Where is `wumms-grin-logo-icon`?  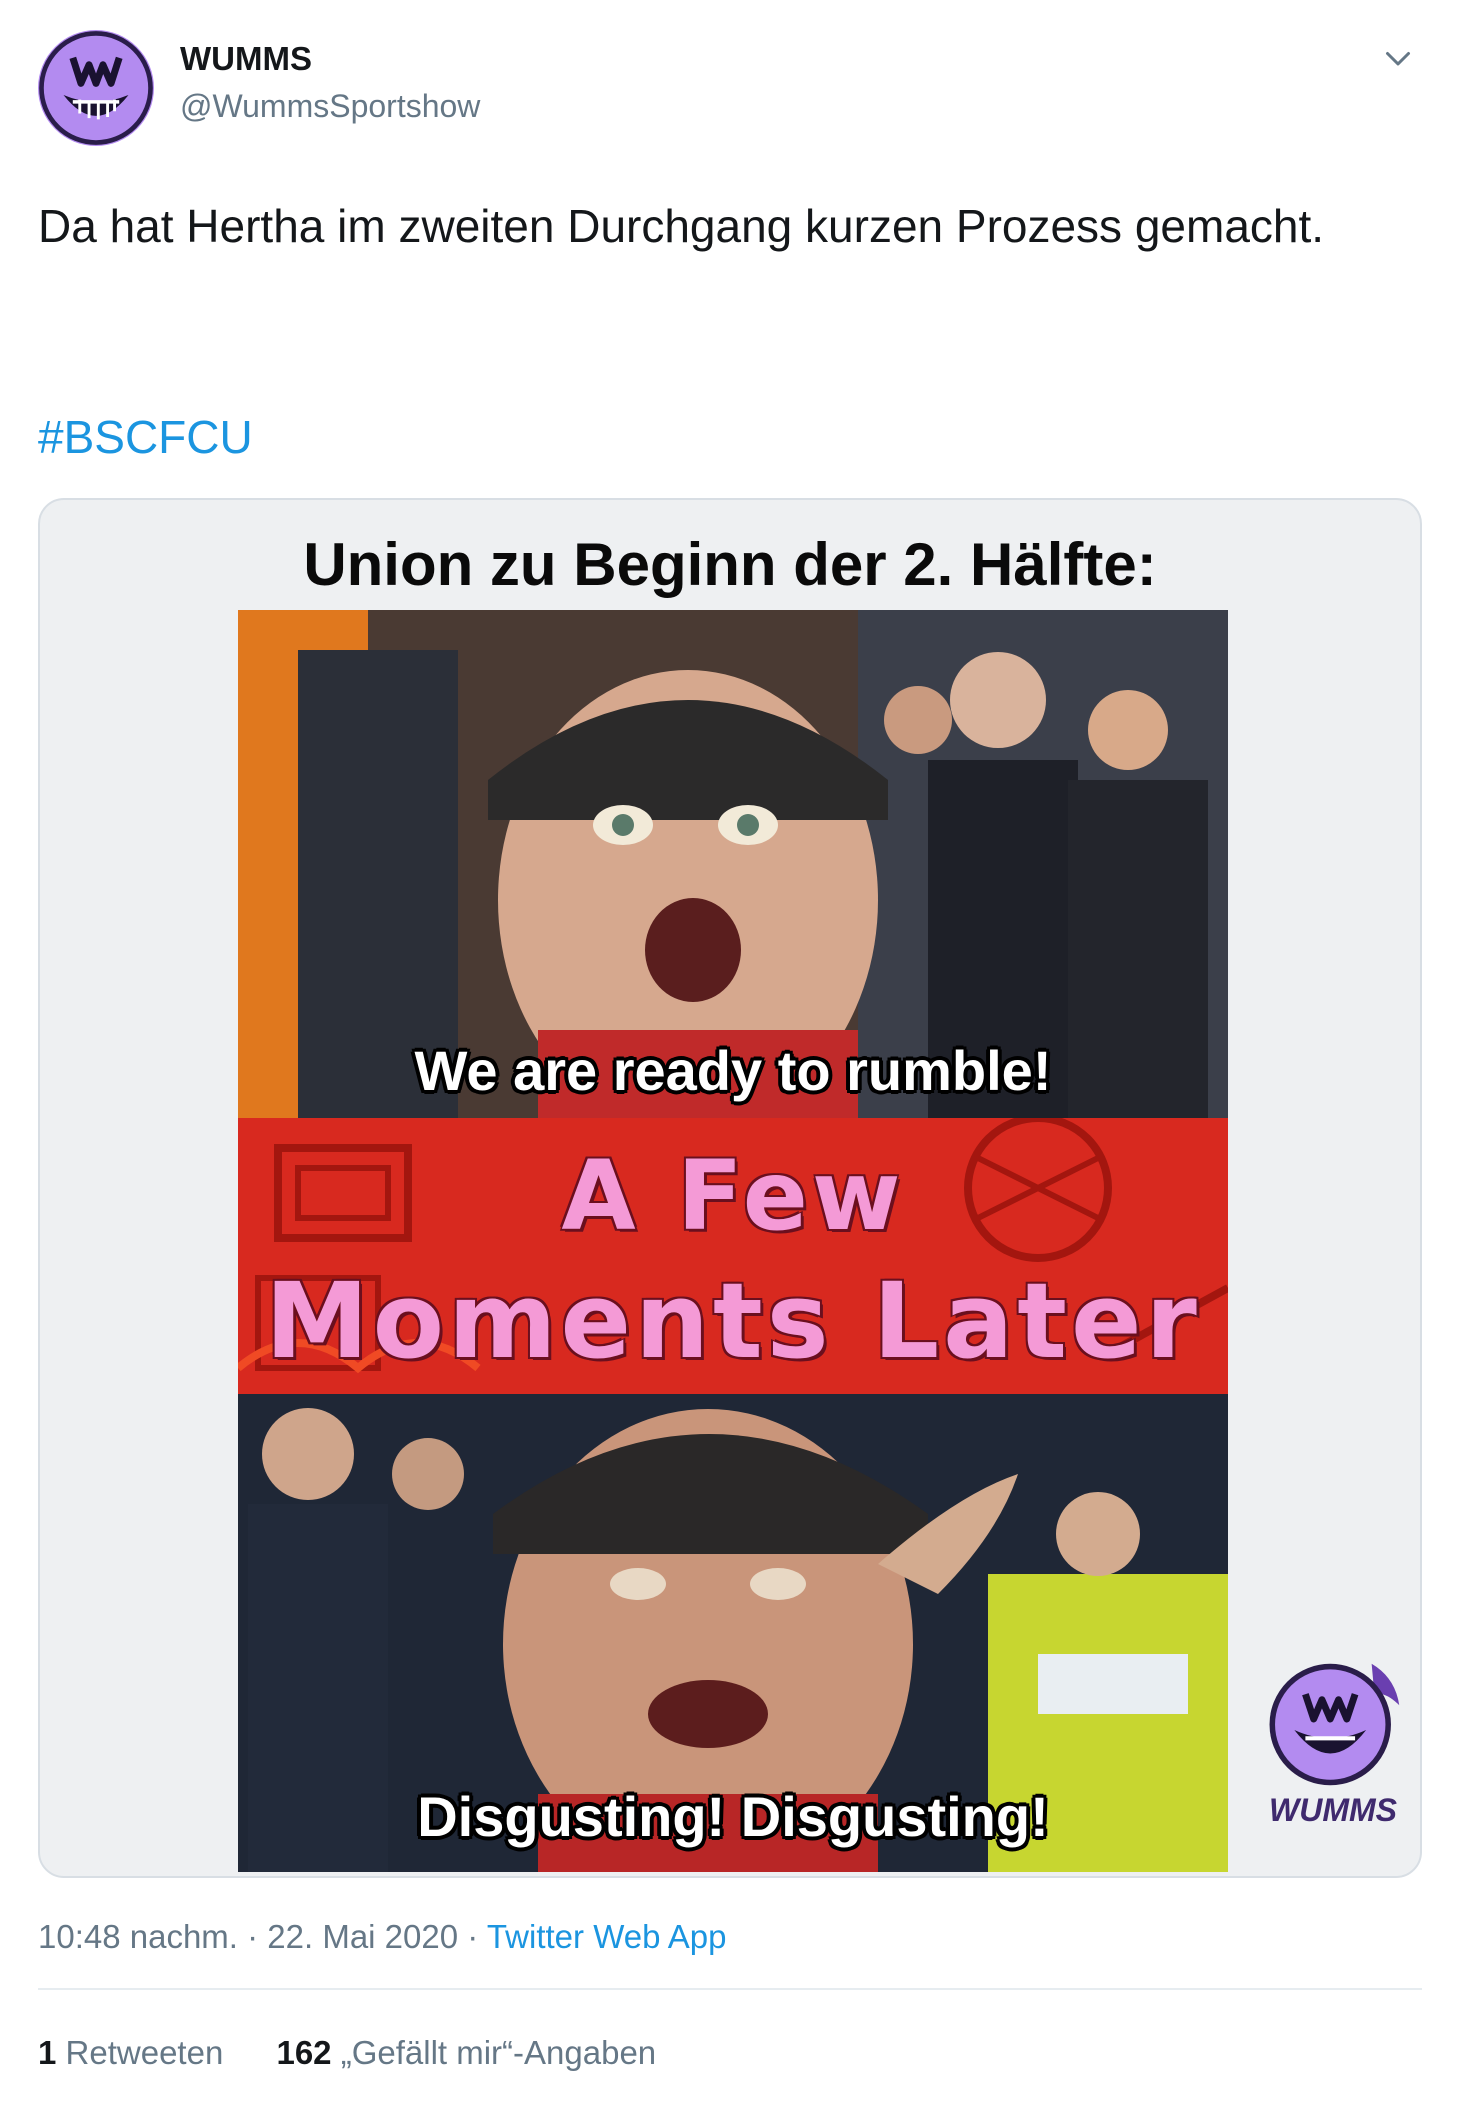 wumms-grin-logo-icon is located at coordinates (96, 88).